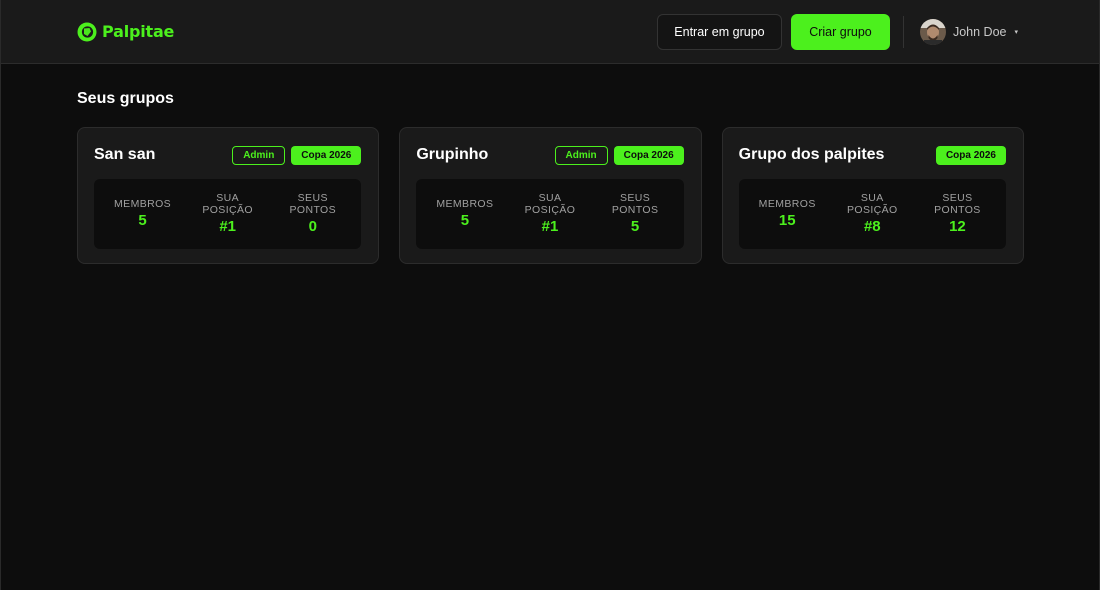 The height and width of the screenshot is (590, 1100). Describe the element at coordinates (1016, 32) in the screenshot. I see `chevron-down-icon: ▾` at that location.